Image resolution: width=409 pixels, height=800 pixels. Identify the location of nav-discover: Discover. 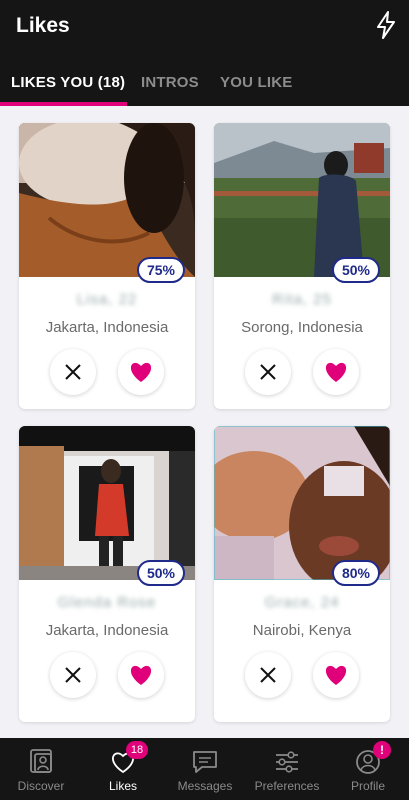
(41, 769).